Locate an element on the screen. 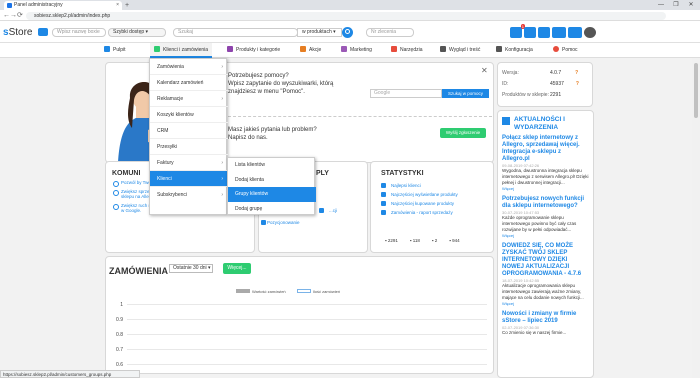  version-key: Wersja: is located at coordinates (510, 73).